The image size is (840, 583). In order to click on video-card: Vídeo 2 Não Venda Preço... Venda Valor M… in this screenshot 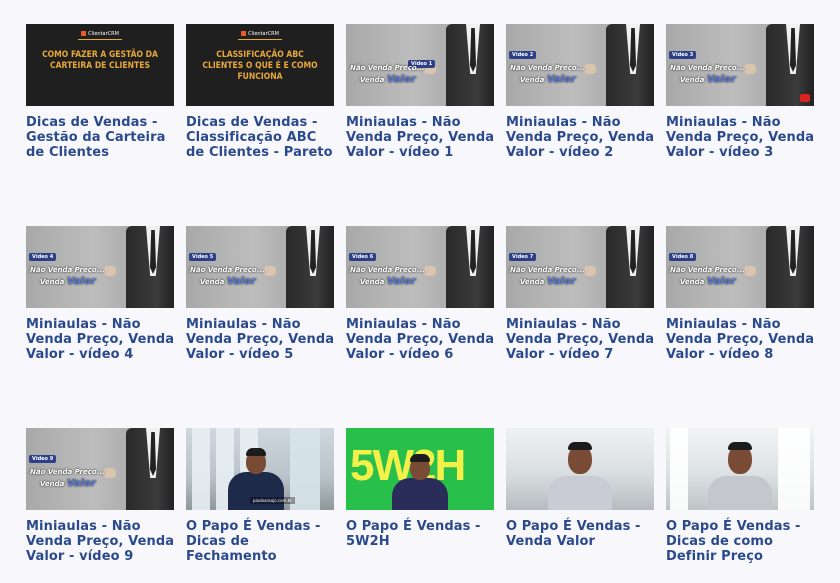, I will do `click(581, 92)`.